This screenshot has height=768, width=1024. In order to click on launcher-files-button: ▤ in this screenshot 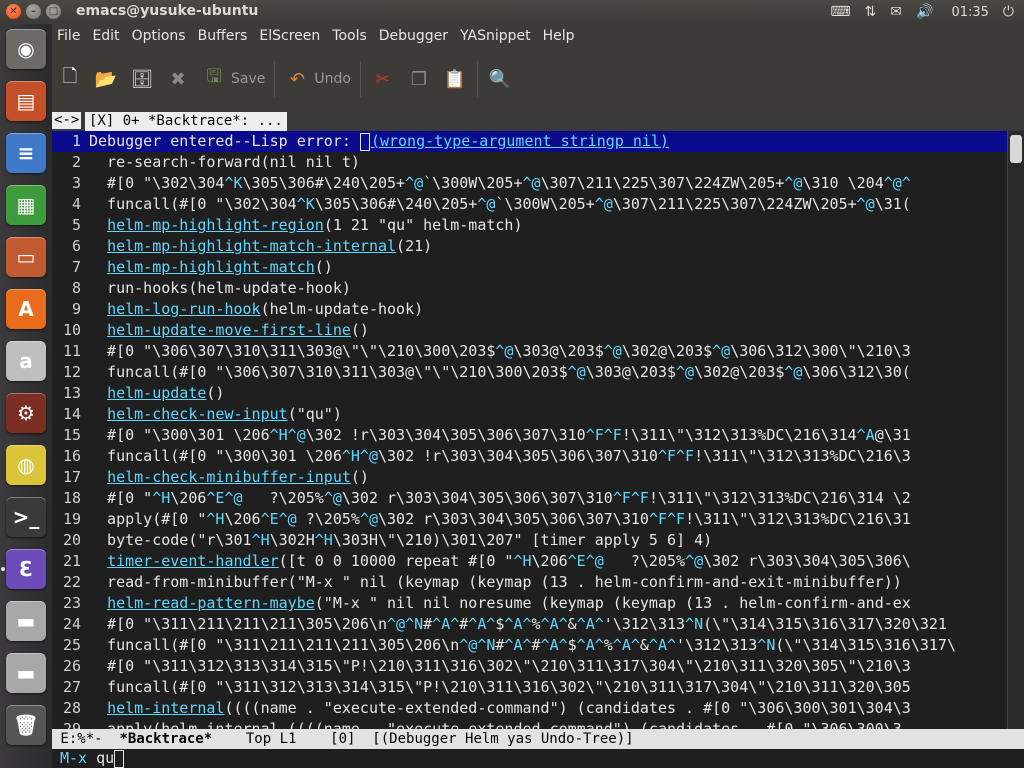, I will do `click(26, 101)`.